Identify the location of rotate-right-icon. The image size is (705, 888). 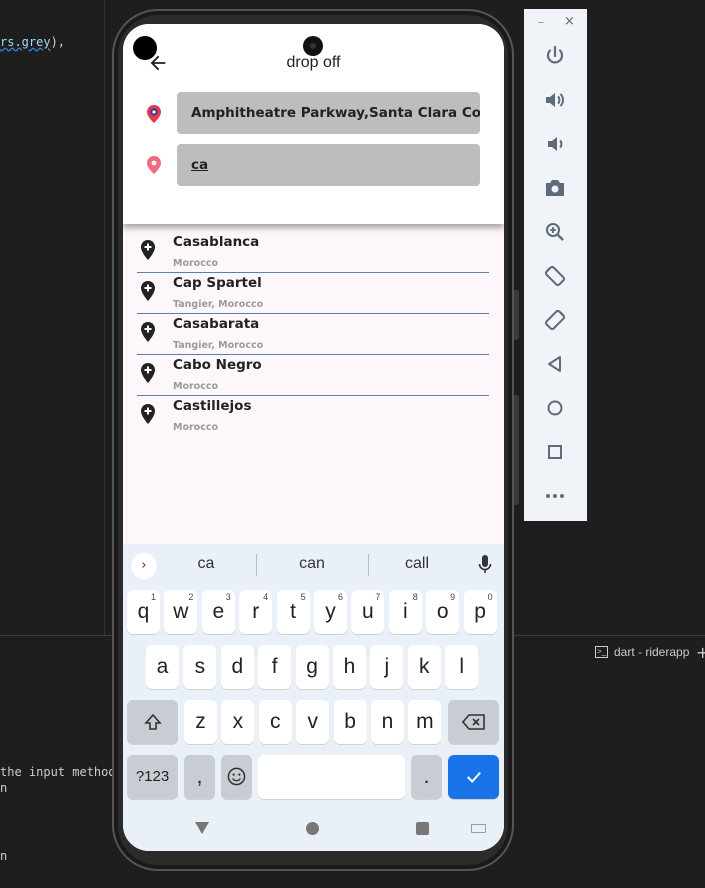
(555, 320).